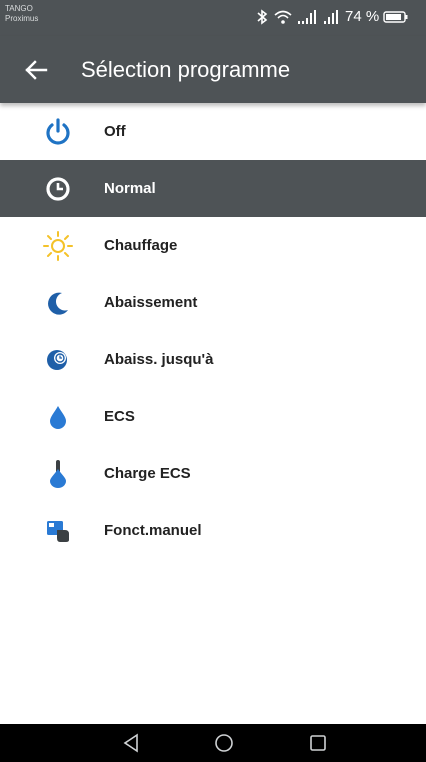  I want to click on program-item-ecs: ECS, so click(213, 416).